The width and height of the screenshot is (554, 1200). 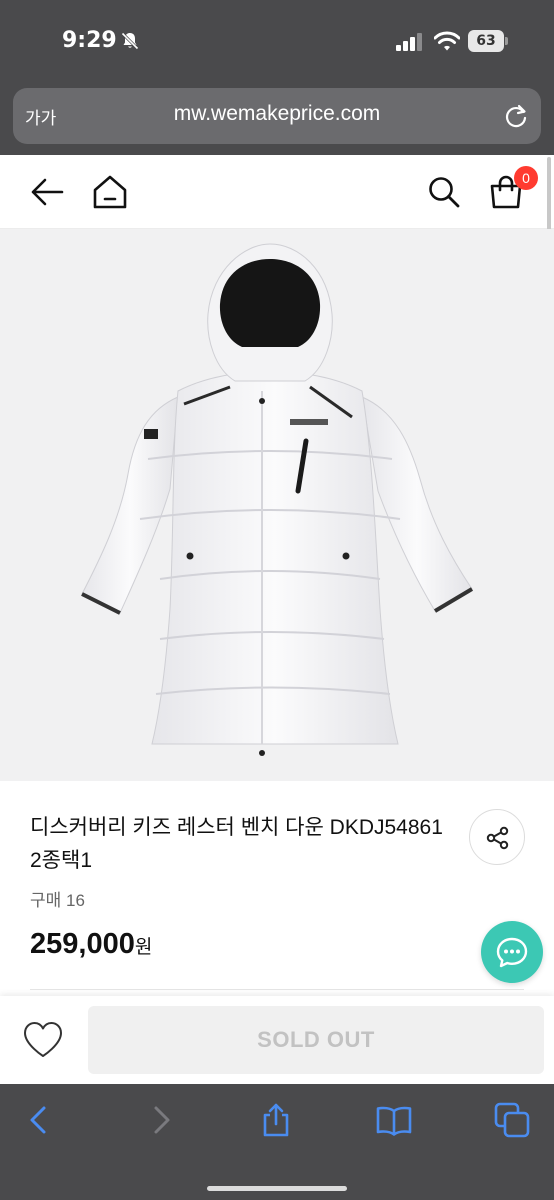 What do you see at coordinates (394, 1120) in the screenshot?
I see `bookmarks-icon` at bounding box center [394, 1120].